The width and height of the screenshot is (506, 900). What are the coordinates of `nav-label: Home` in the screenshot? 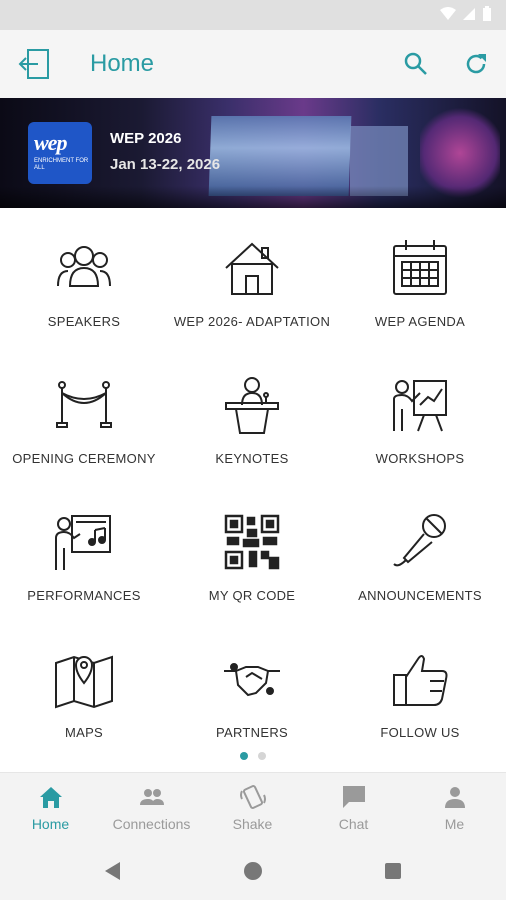 It's located at (50, 824).